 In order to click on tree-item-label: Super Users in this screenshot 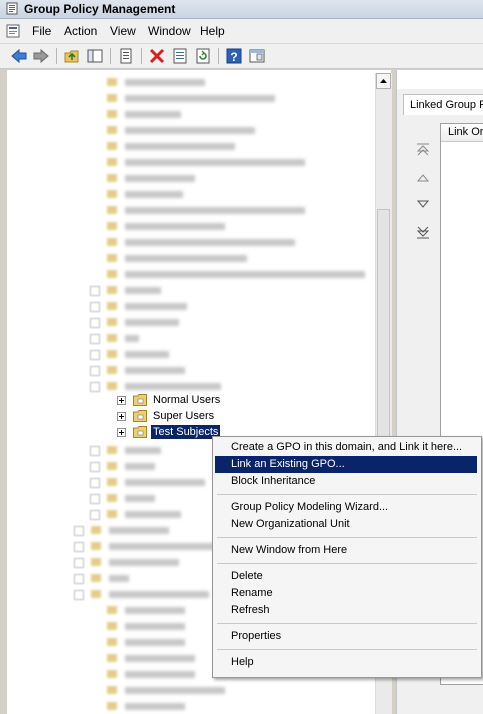, I will do `click(184, 416)`.